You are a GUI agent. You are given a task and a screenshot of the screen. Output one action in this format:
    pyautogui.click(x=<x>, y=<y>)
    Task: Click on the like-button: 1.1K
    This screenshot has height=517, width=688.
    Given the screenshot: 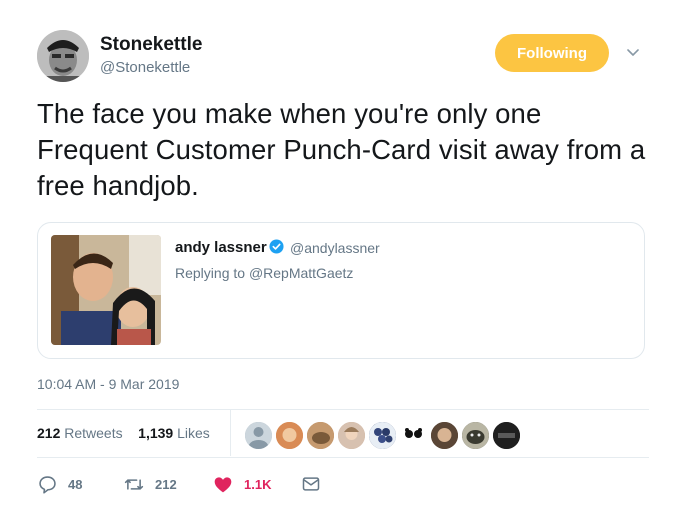 What is the action you would take?
    pyautogui.click(x=241, y=484)
    